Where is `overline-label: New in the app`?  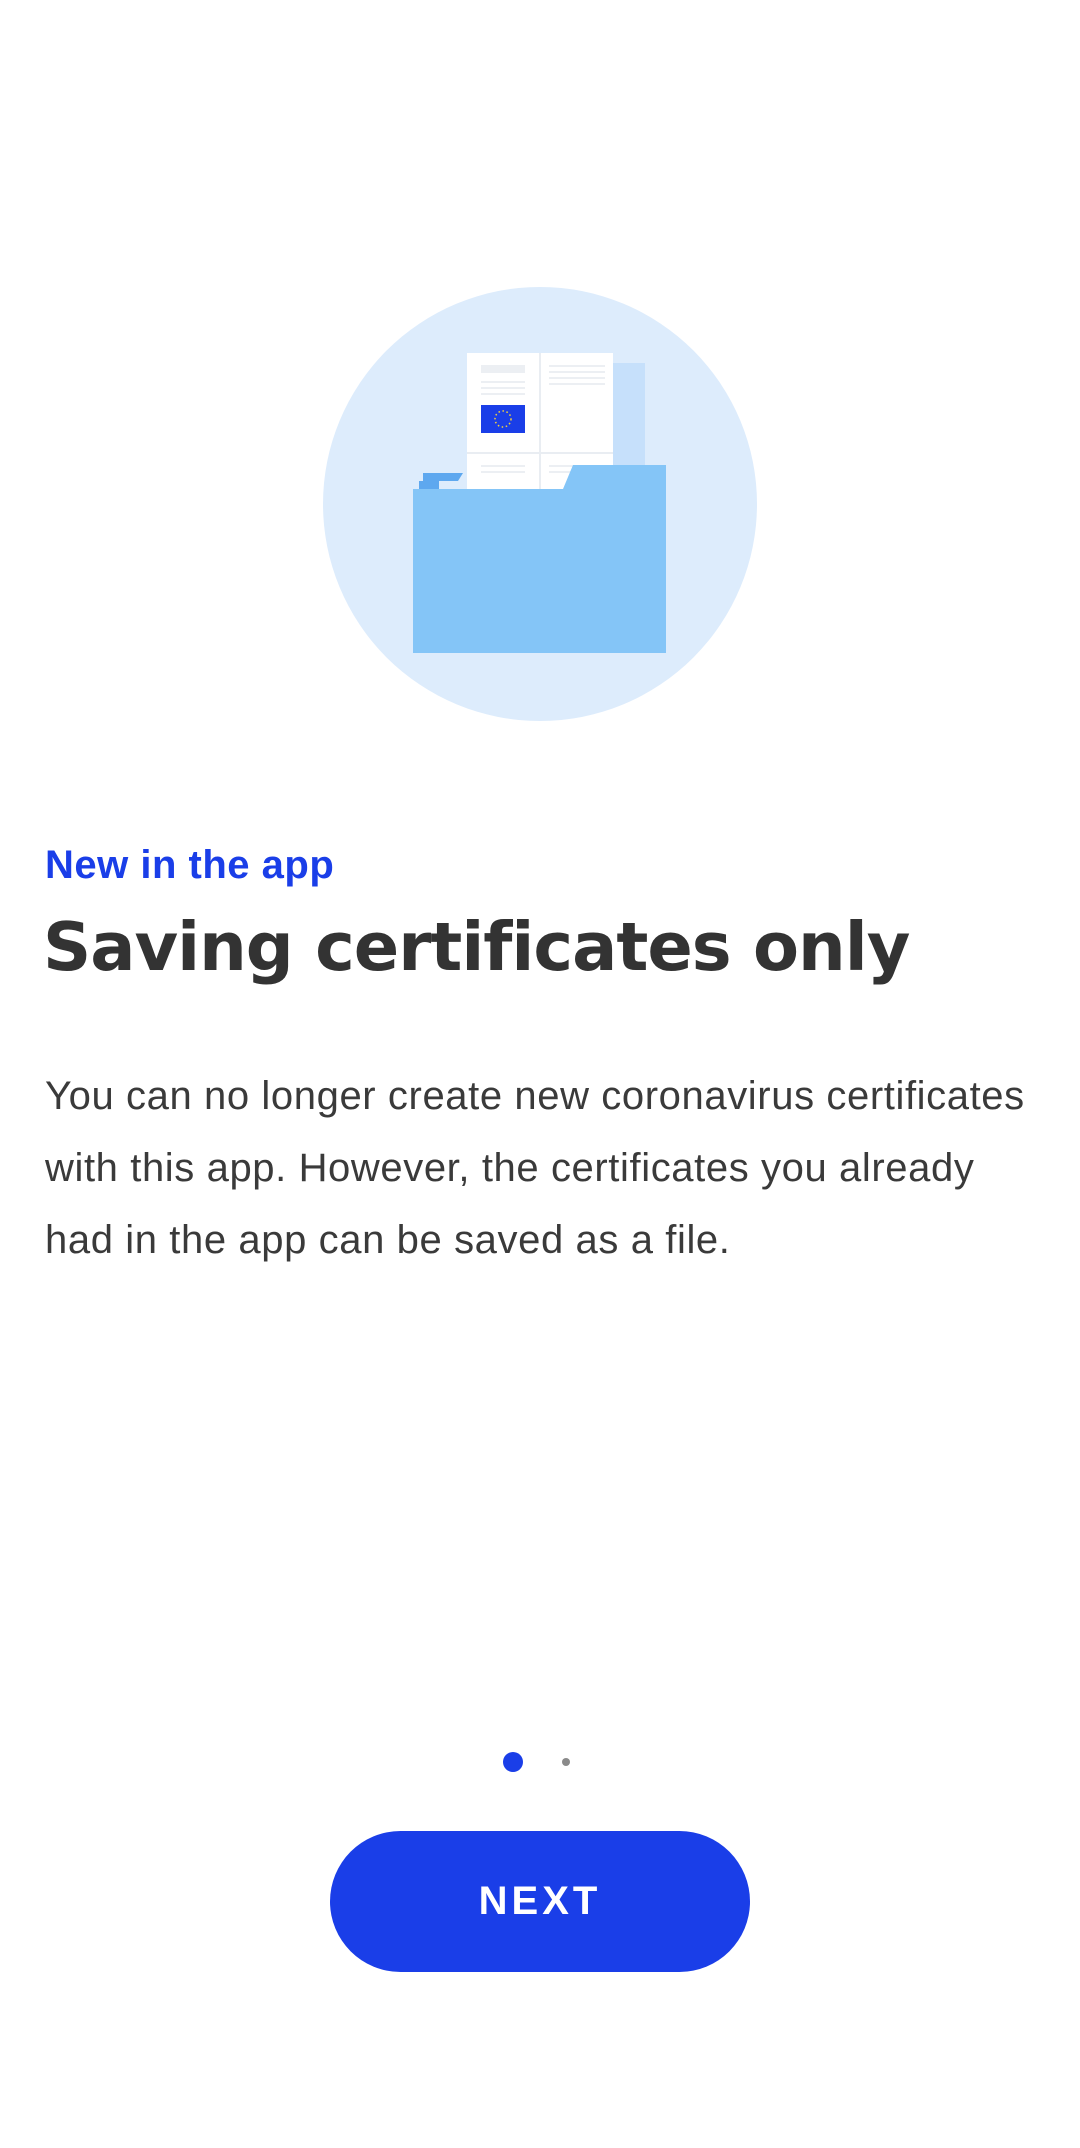 overline-label: New in the app is located at coordinates (190, 865).